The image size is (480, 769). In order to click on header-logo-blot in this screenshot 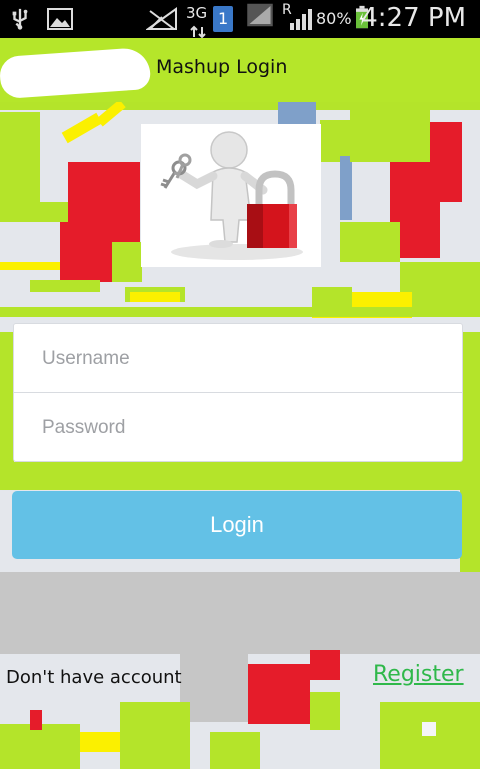, I will do `click(76, 73)`.